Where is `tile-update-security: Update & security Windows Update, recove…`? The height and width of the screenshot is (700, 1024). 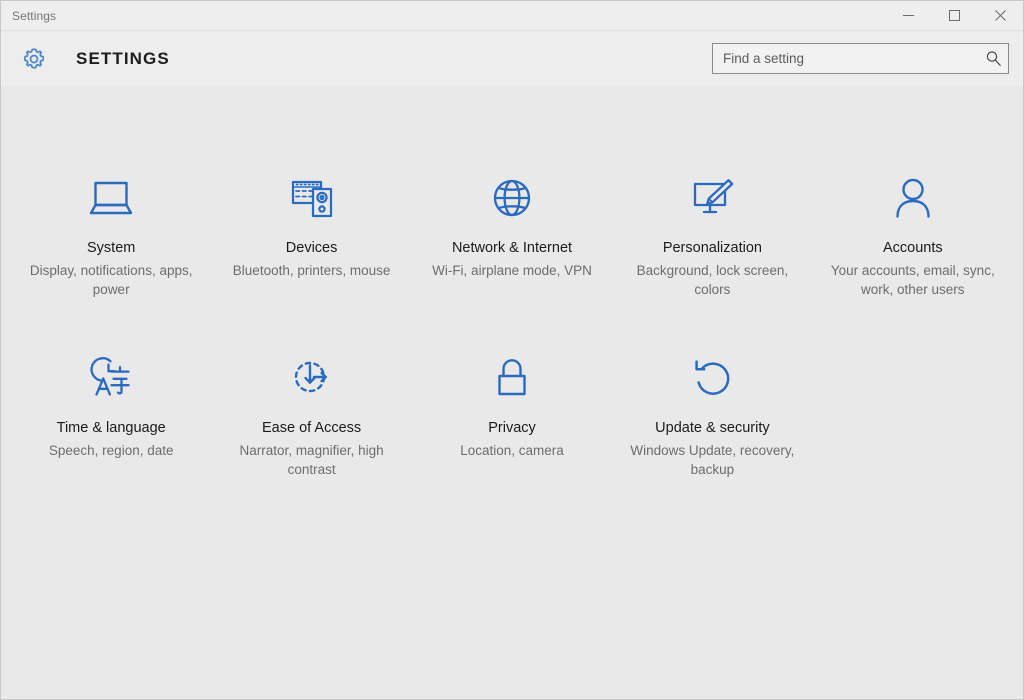
tile-update-security: Update & security Windows Update, recove… is located at coordinates (712, 422).